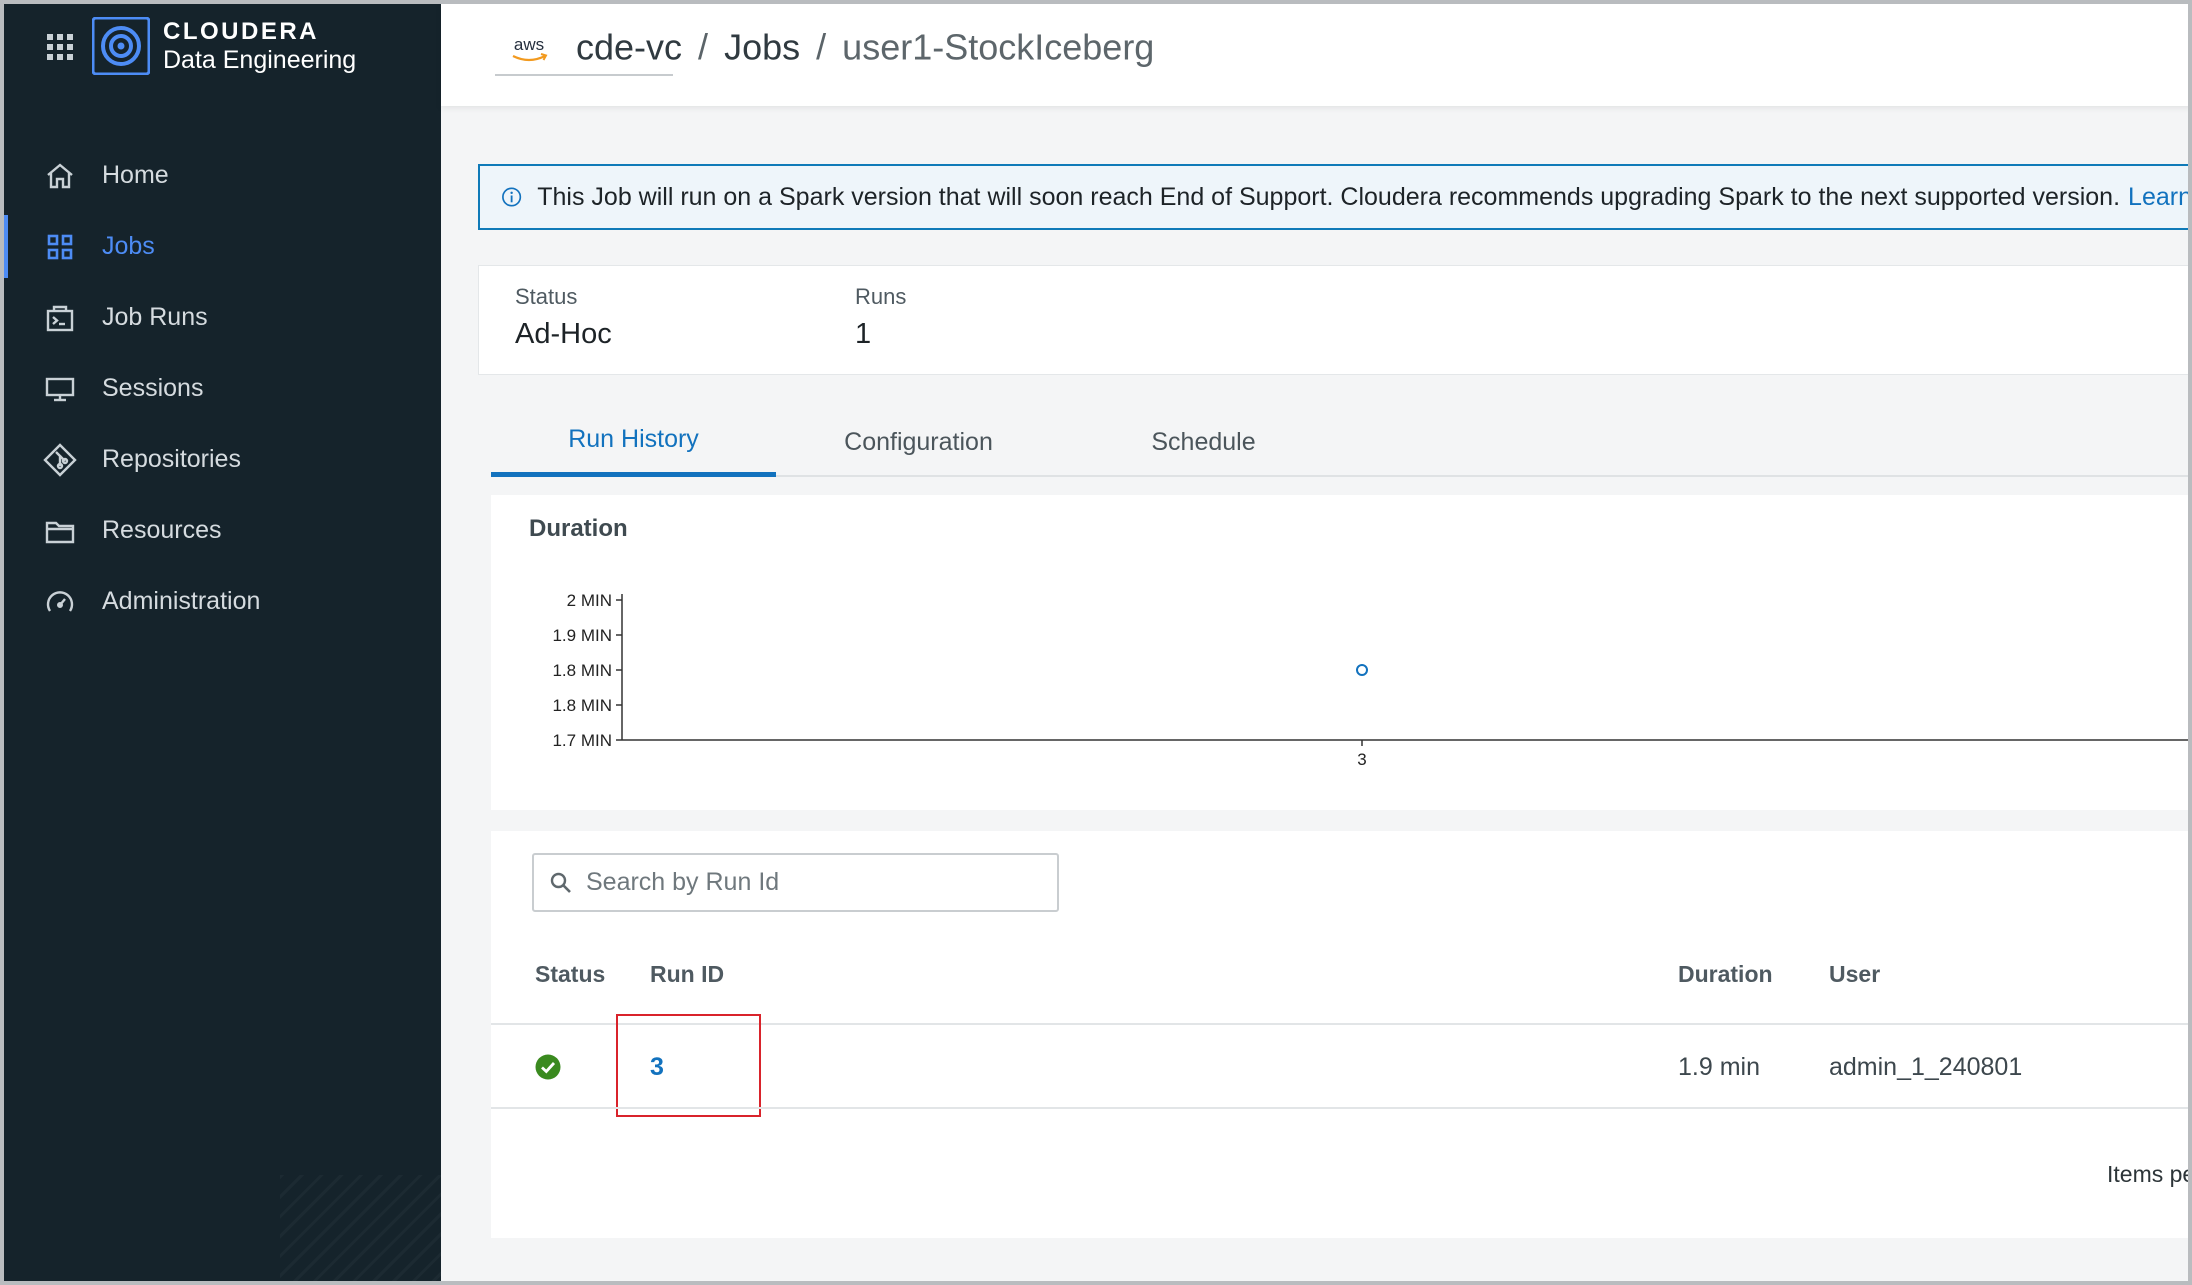 The height and width of the screenshot is (1285, 2192). I want to click on page-header: aws cde-vc / Jobs / user1-StockIceberg, so click(1316, 55).